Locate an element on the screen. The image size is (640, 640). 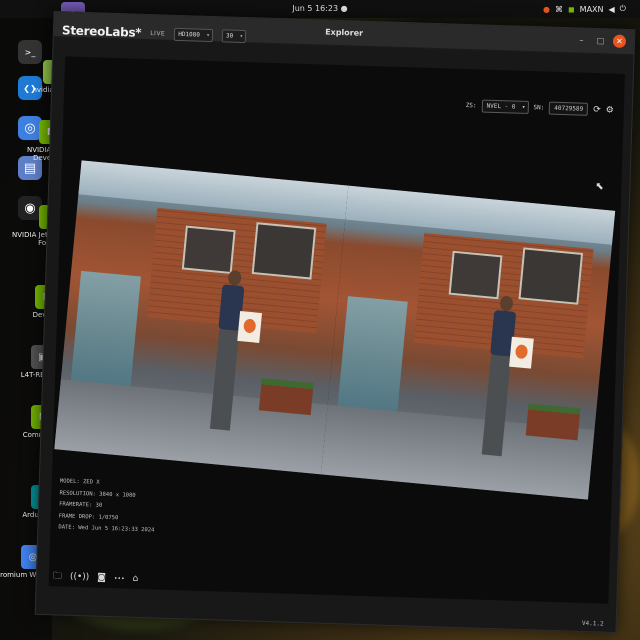
mouse-cursor-icon: ⬉ is located at coordinates (599, 187).